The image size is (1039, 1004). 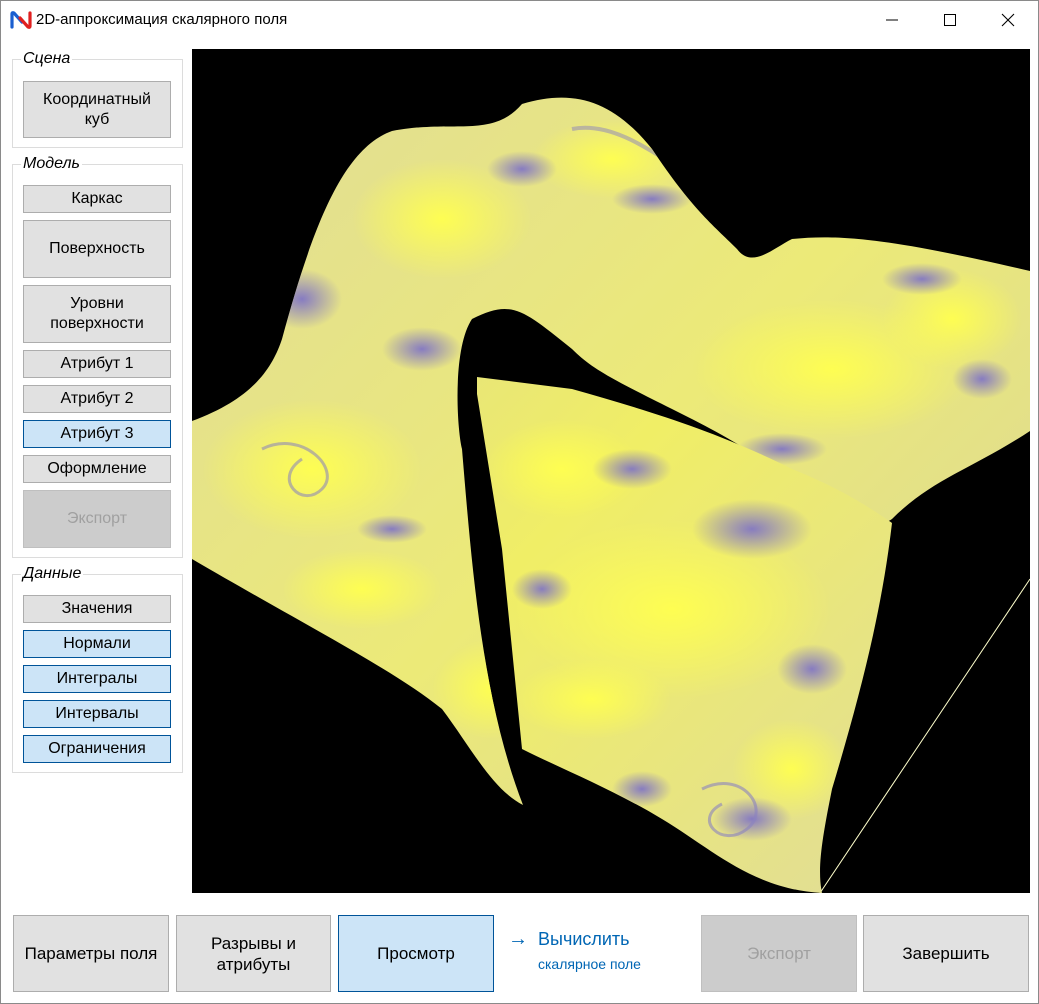 I want to click on export-button: Экспорт, so click(x=779, y=953).